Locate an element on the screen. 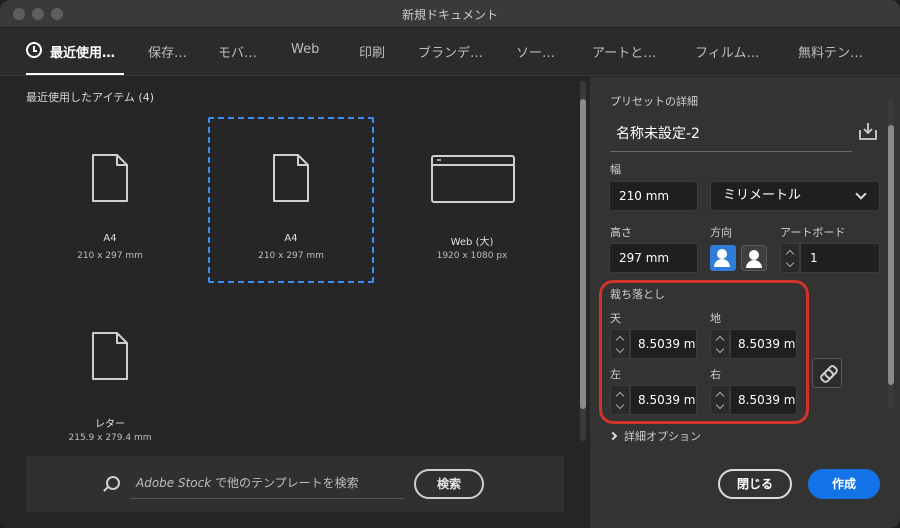 Image resolution: width=900 pixels, height=528 pixels. preset-section-label: プリセットの詳細 is located at coordinates (654, 101).